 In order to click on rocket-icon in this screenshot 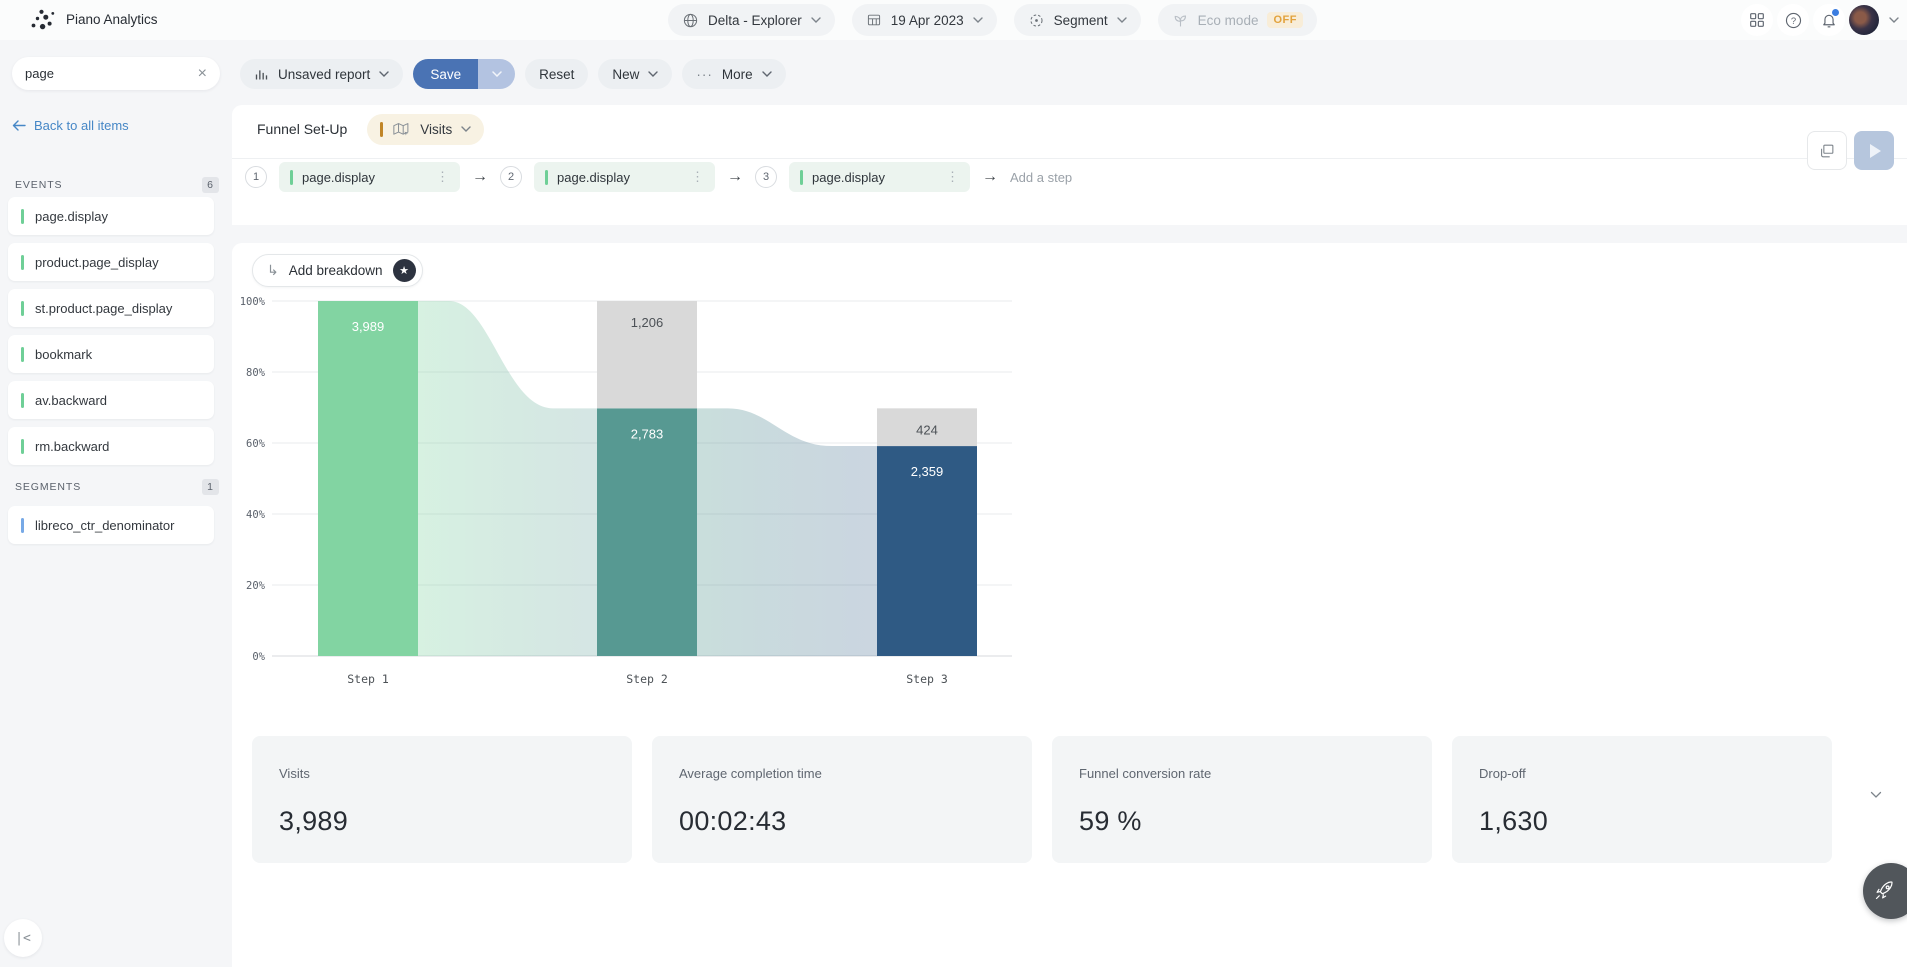, I will do `click(1884, 890)`.